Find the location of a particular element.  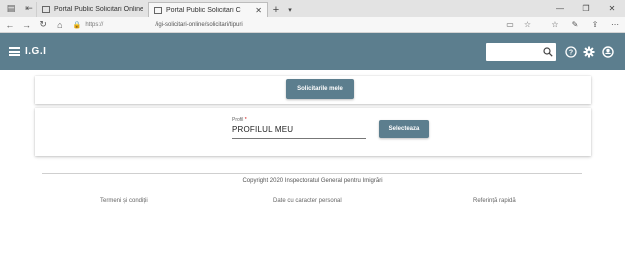

tab-title: Portal Public Solicitari Online is located at coordinates (98, 9).